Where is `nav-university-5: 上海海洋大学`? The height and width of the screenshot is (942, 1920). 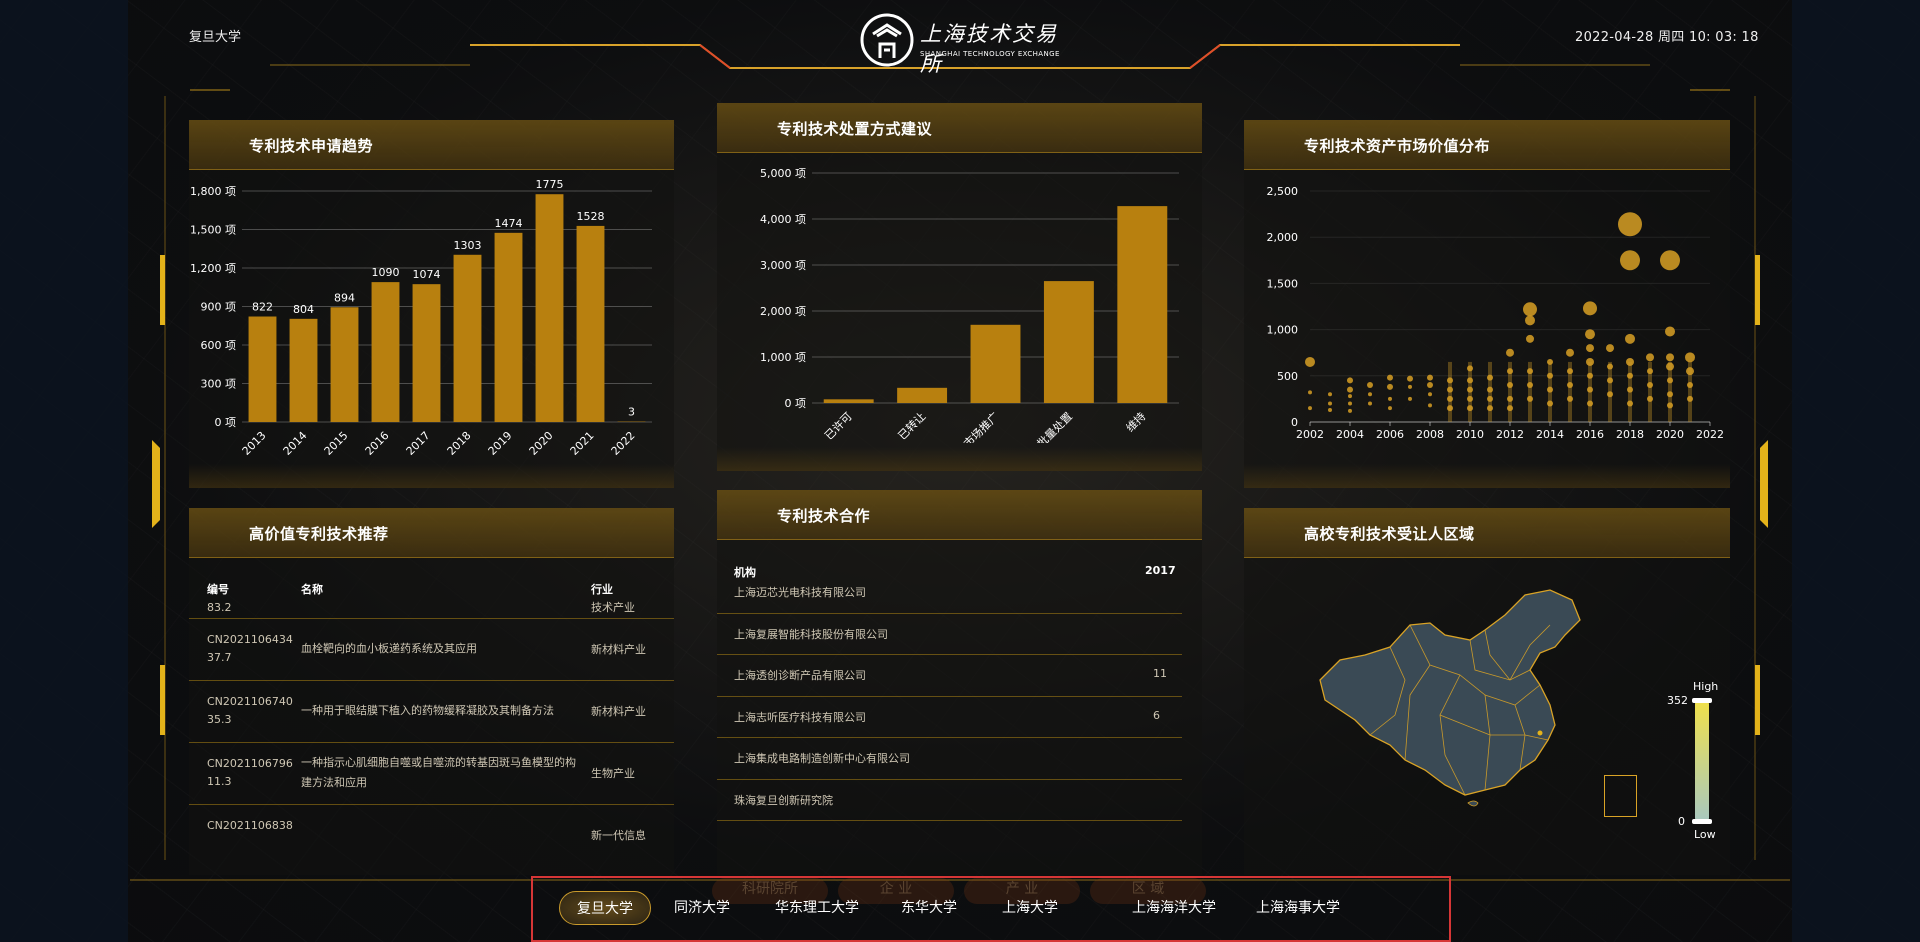
nav-university-5: 上海海洋大学 is located at coordinates (1174, 908).